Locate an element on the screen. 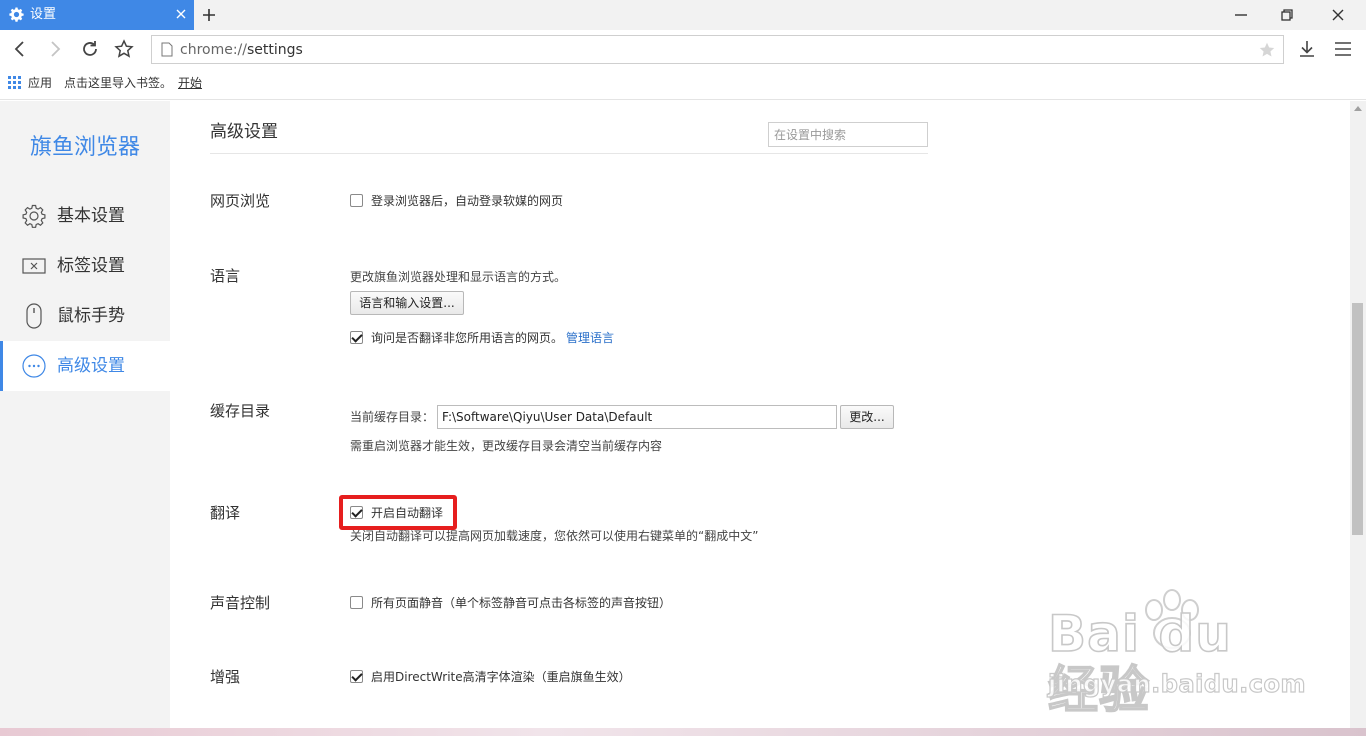 The image size is (1366, 736). sidebar-item-advanced: 高级设置 is located at coordinates (85, 366).